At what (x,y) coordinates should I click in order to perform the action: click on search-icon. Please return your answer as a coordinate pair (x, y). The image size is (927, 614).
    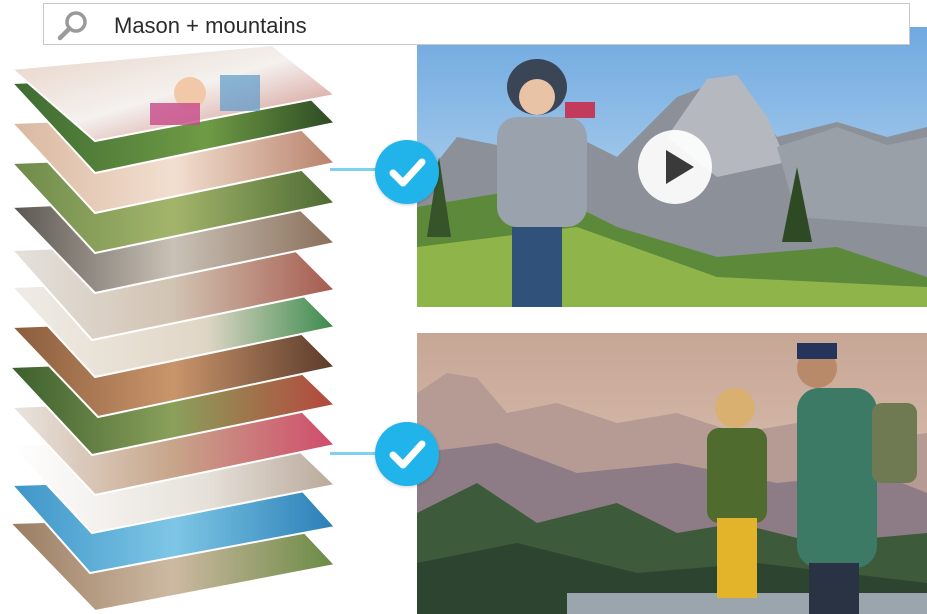
    Looking at the image, I should click on (72, 26).